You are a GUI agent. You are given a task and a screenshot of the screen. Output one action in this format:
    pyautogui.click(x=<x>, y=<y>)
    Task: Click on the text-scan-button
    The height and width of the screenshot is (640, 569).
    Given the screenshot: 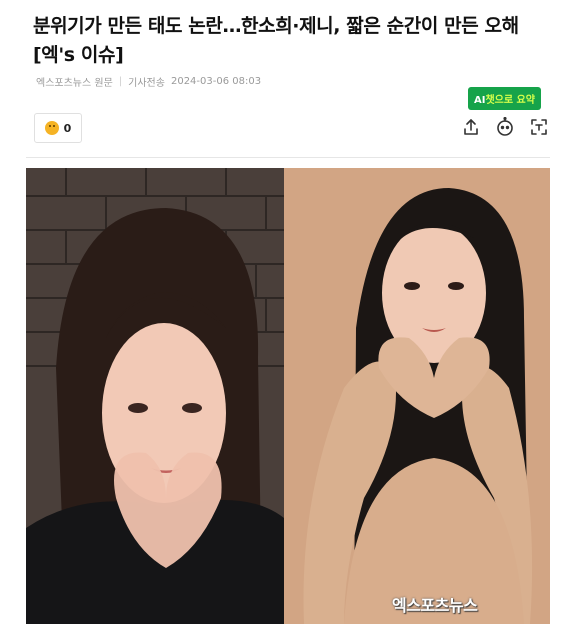 What is the action you would take?
    pyautogui.click(x=539, y=127)
    